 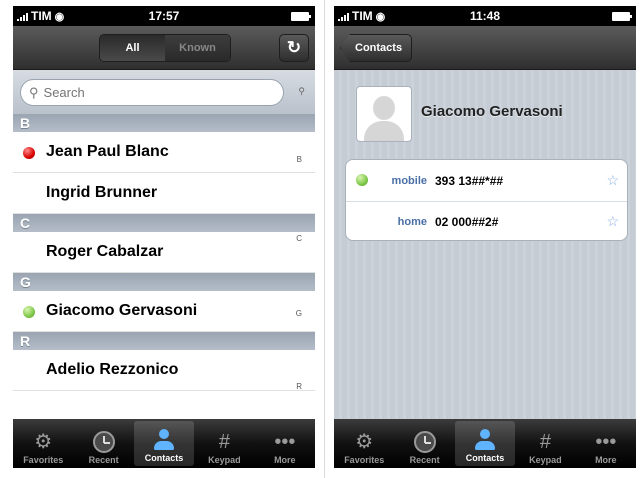 I want to click on search-icon: ⚲, so click(x=34, y=92).